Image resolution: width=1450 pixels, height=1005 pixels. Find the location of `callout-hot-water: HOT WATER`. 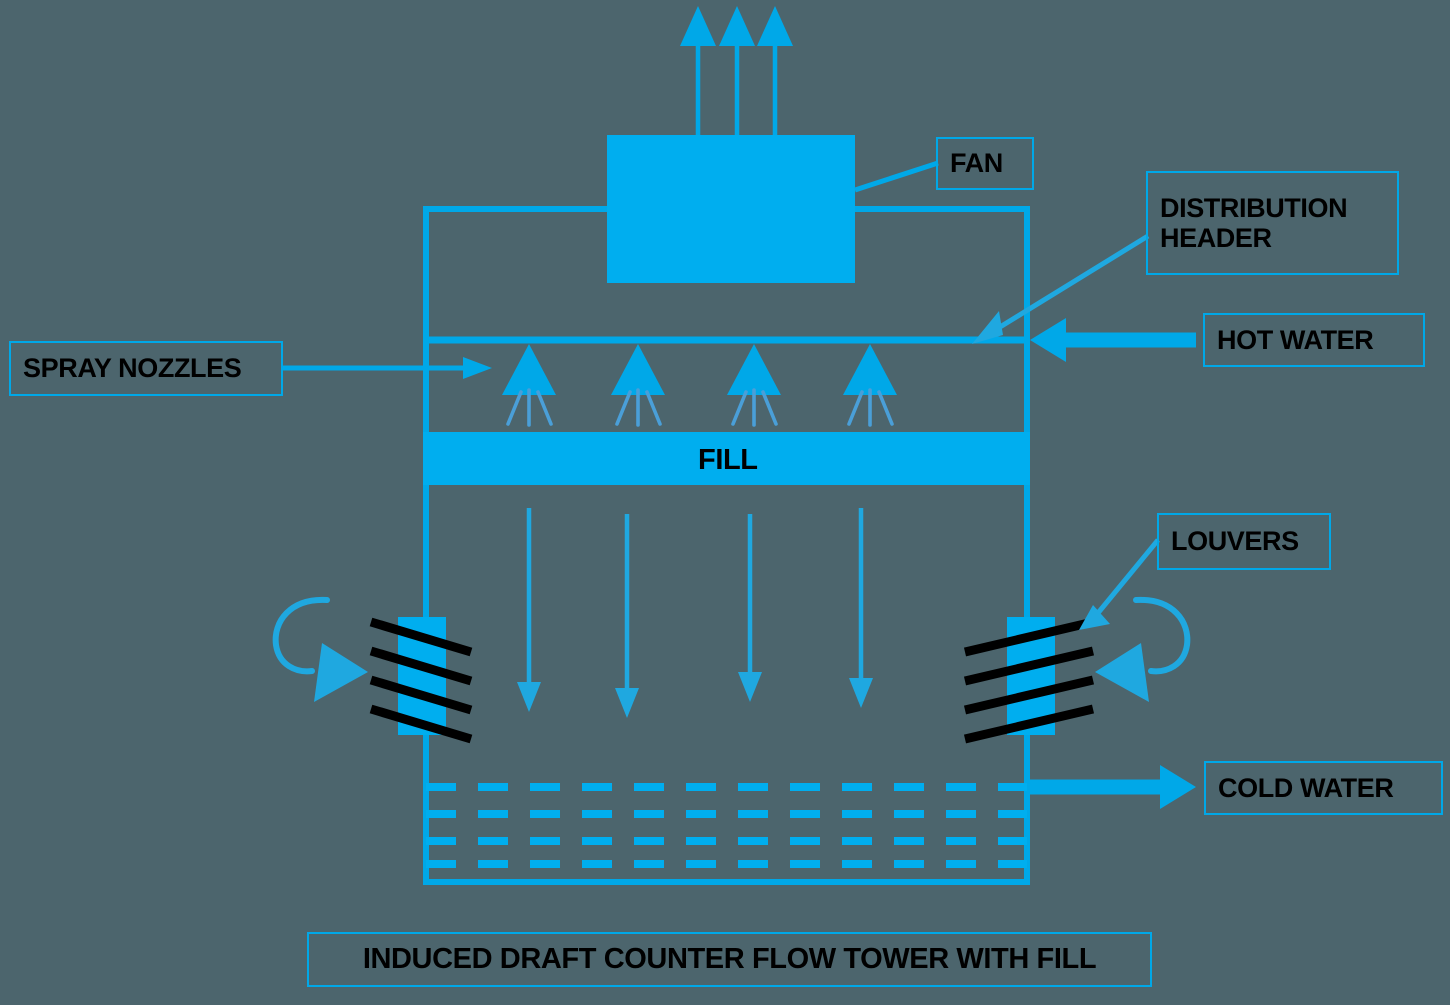

callout-hot-water: HOT WATER is located at coordinates (1314, 340).